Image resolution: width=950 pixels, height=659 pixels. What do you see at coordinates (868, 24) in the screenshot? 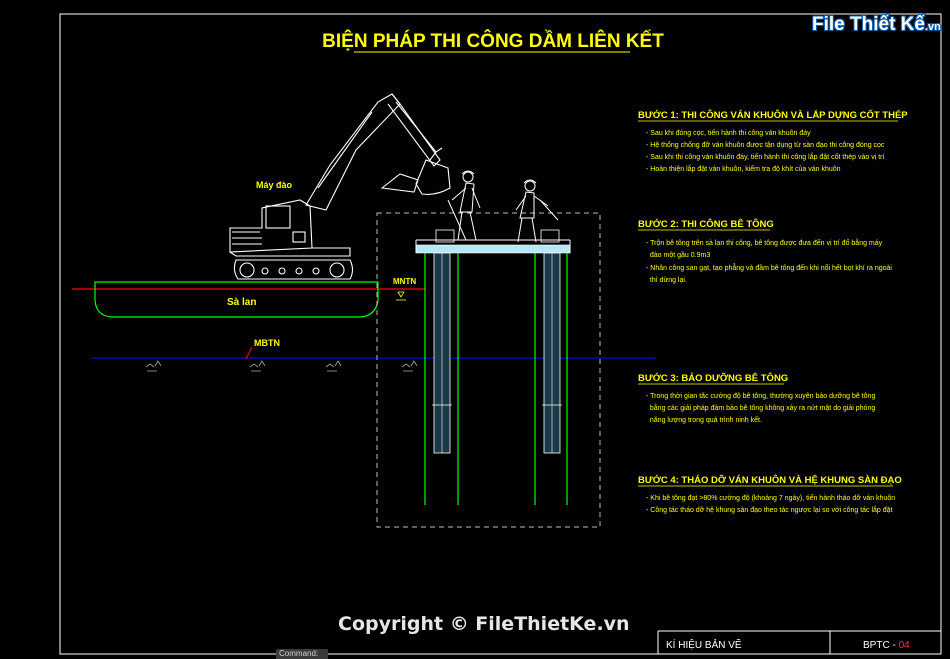
I see `logo-text: File Thiết Kế` at bounding box center [868, 24].